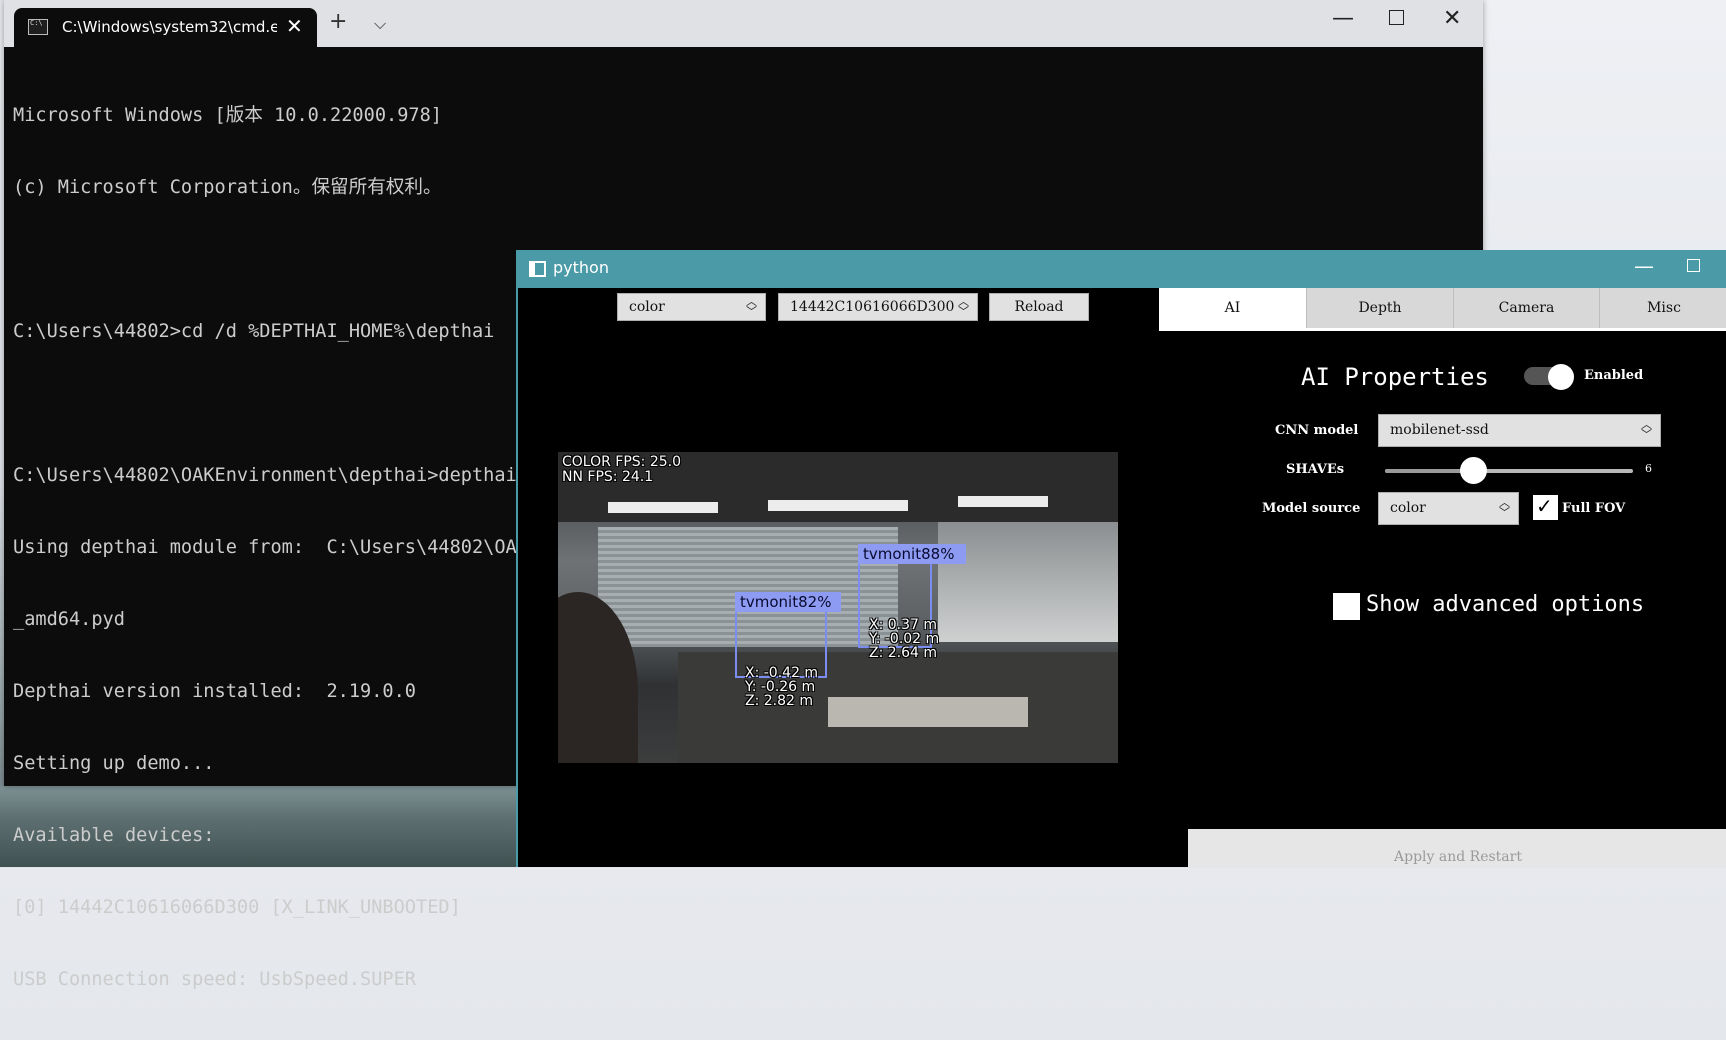 This screenshot has height=1040, width=1726. I want to click on window-icon, so click(537, 269).